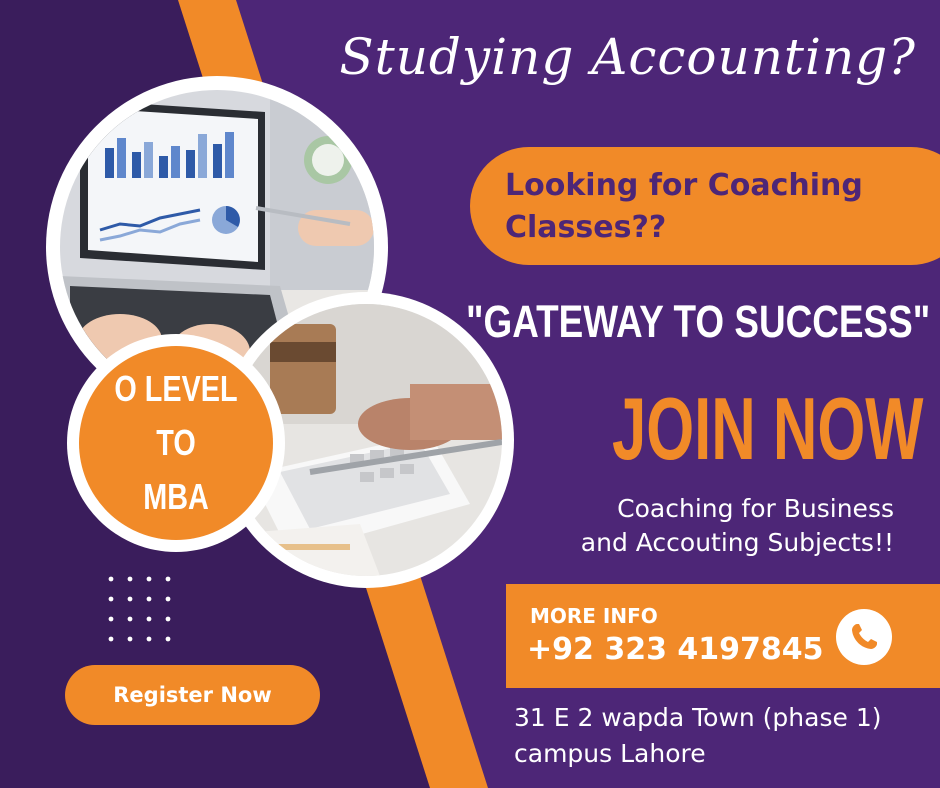  I want to click on address-line-2: campus Lahore, so click(610, 753).